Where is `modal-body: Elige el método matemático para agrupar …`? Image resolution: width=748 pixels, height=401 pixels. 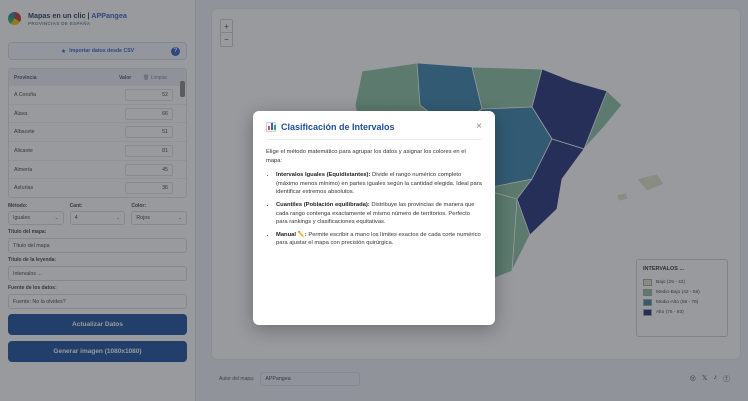 modal-body: Elige el método matemático para agrupar … is located at coordinates (374, 198).